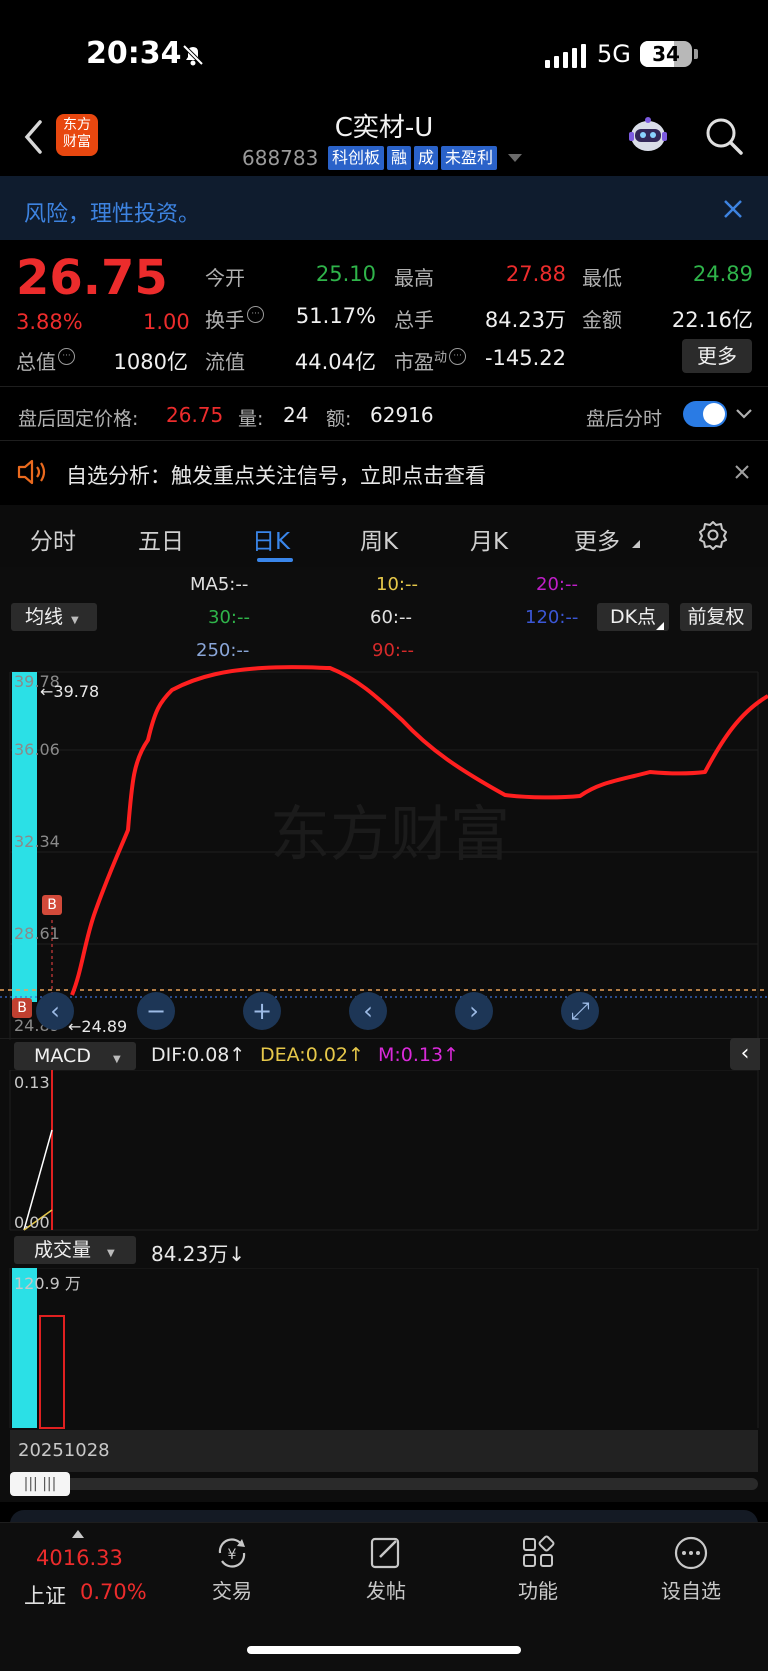 This screenshot has height=1671, width=768. What do you see at coordinates (399, 158) in the screenshot?
I see `tag-margin: 融` at bounding box center [399, 158].